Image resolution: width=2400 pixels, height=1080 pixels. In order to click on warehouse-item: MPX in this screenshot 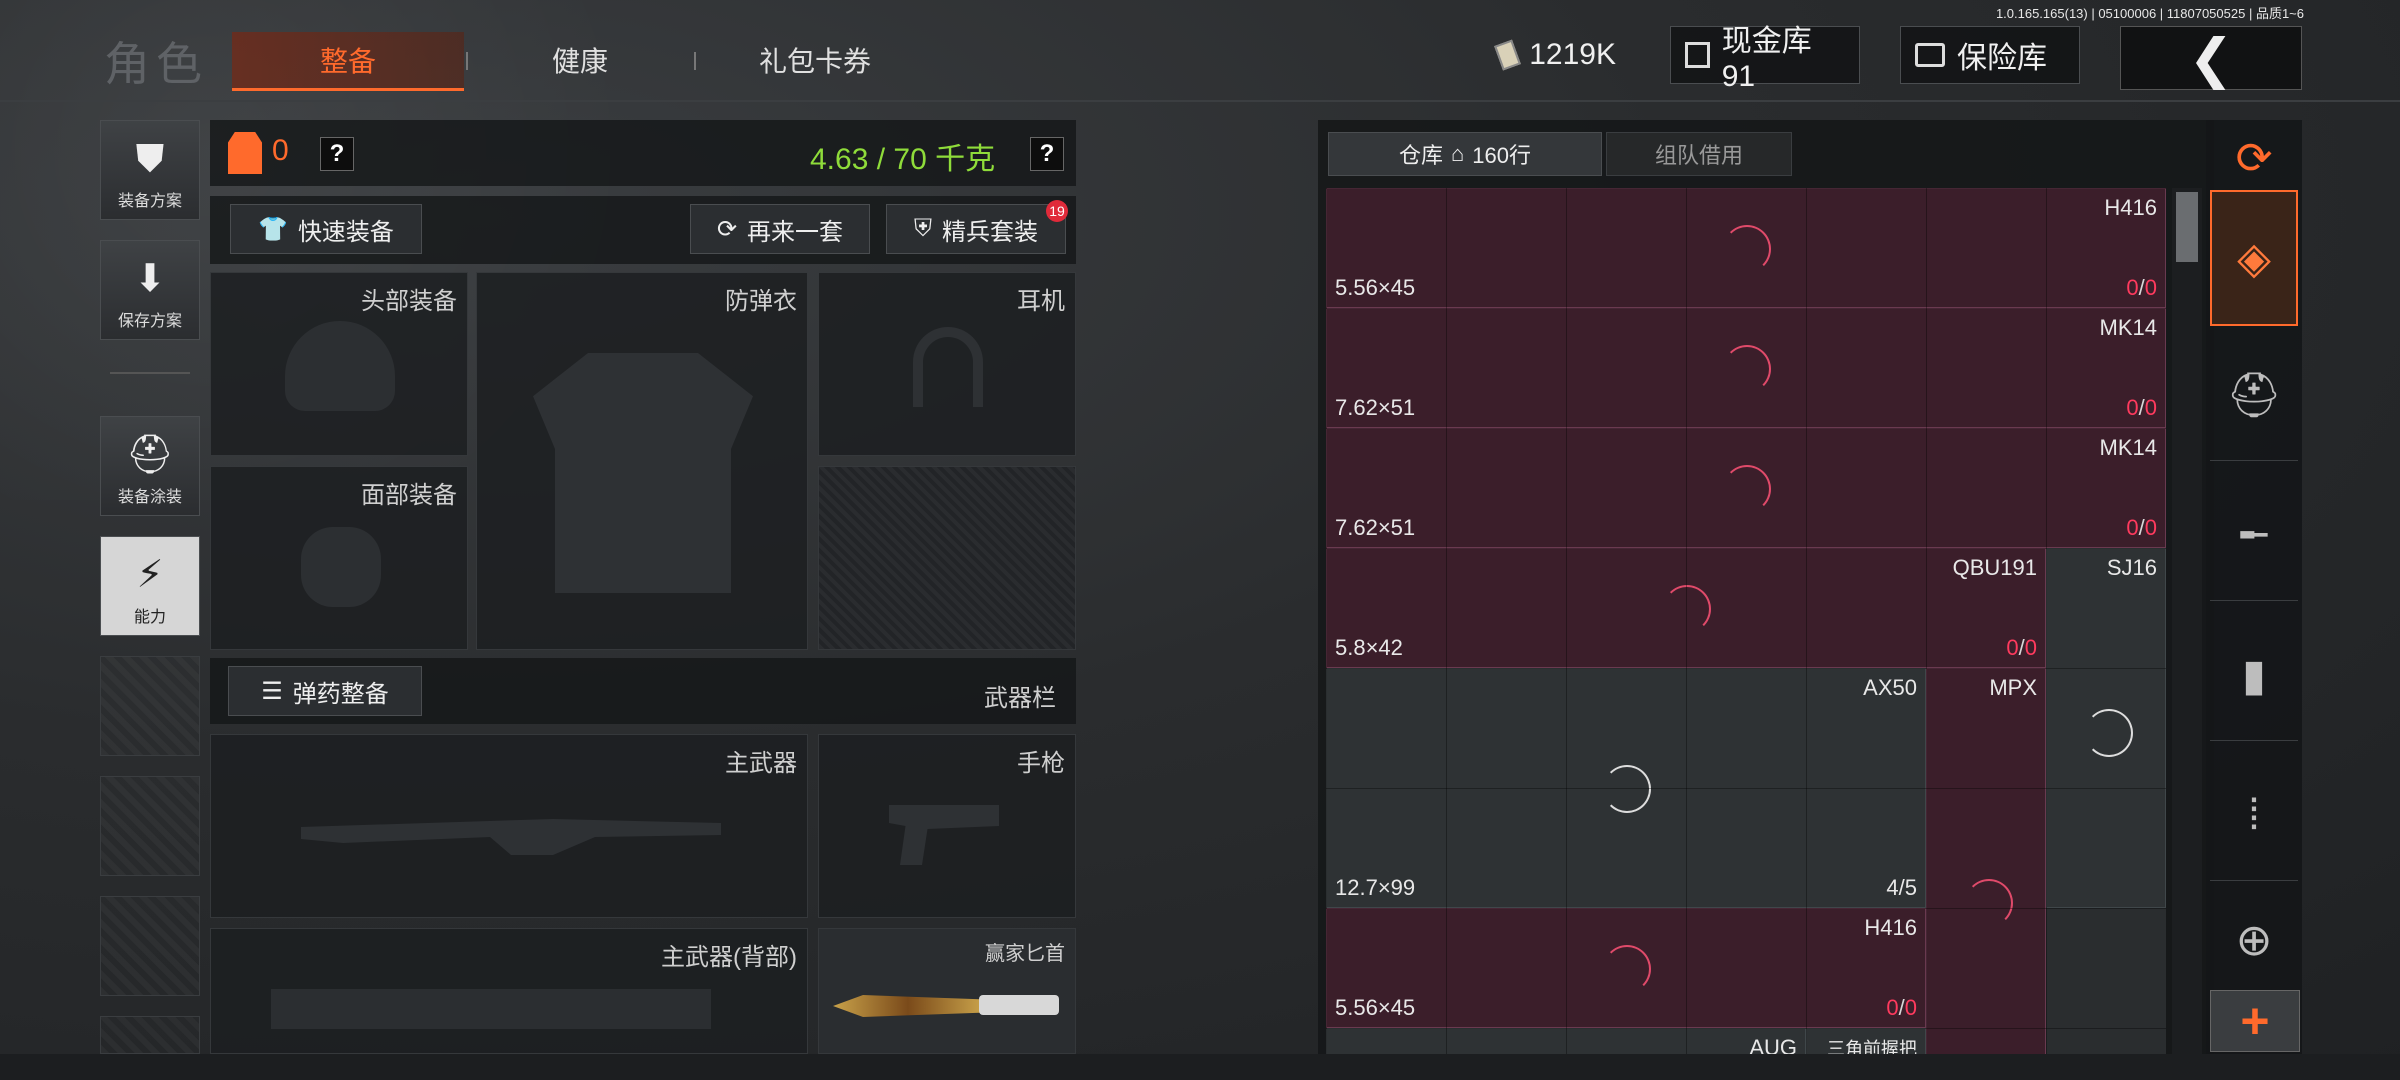, I will do `click(1986, 868)`.